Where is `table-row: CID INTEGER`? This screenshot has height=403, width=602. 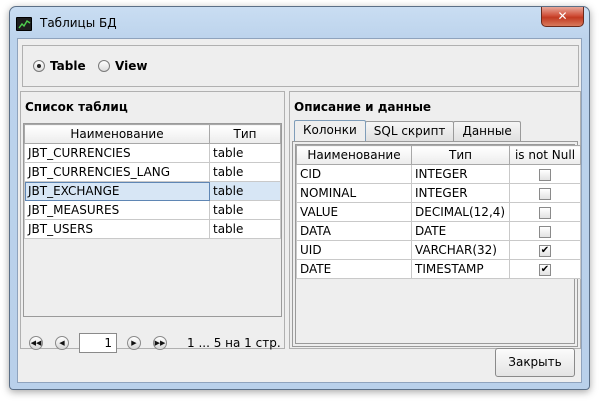
table-row: CID INTEGER is located at coordinates (438, 174).